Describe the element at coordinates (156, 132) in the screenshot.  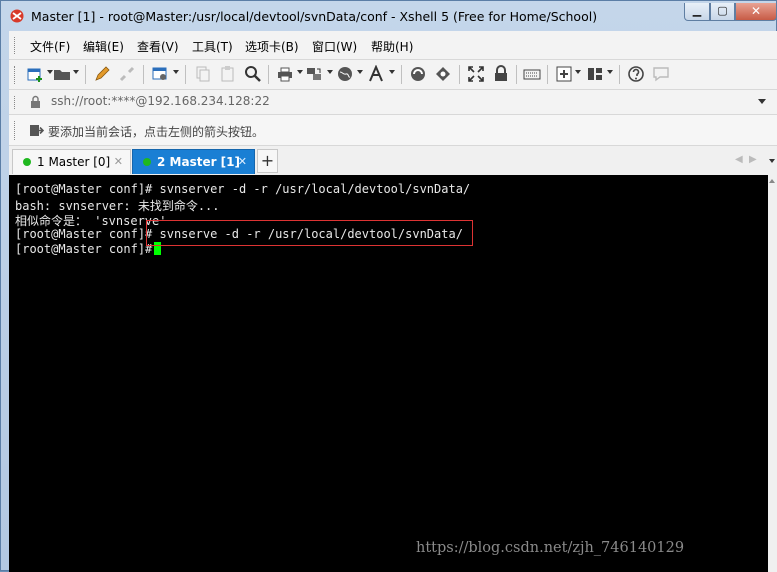
I see `link-bar-hint: 要添加当前会话，点击左侧的箭头按钮。` at that location.